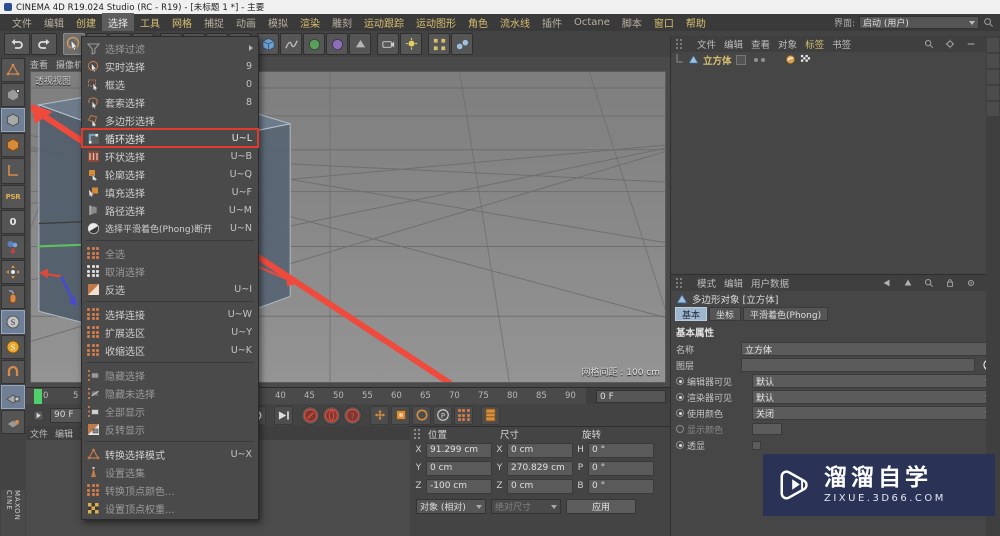 The height and width of the screenshot is (536, 1000). I want to click on object-name-label: 立方体, so click(717, 60).